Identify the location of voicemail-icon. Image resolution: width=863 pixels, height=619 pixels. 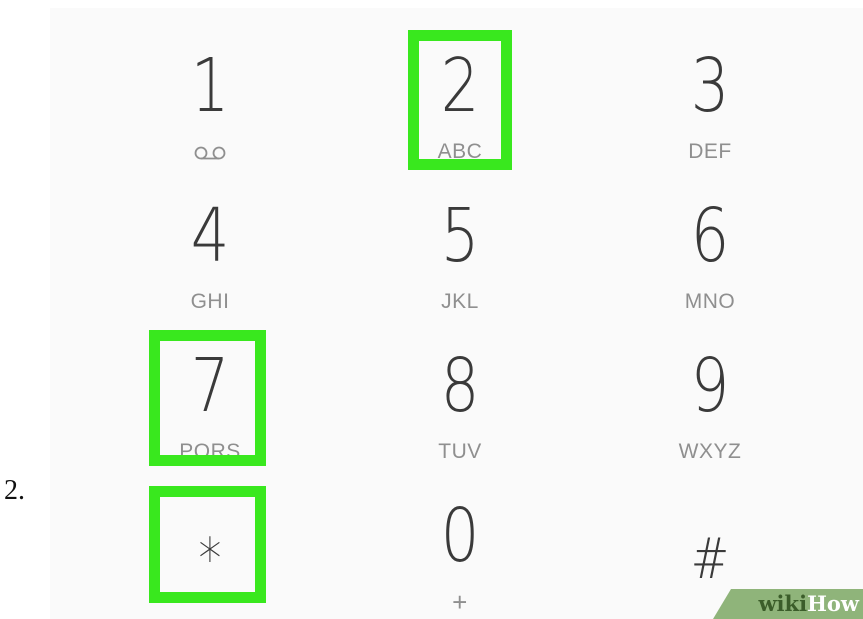
(210, 153).